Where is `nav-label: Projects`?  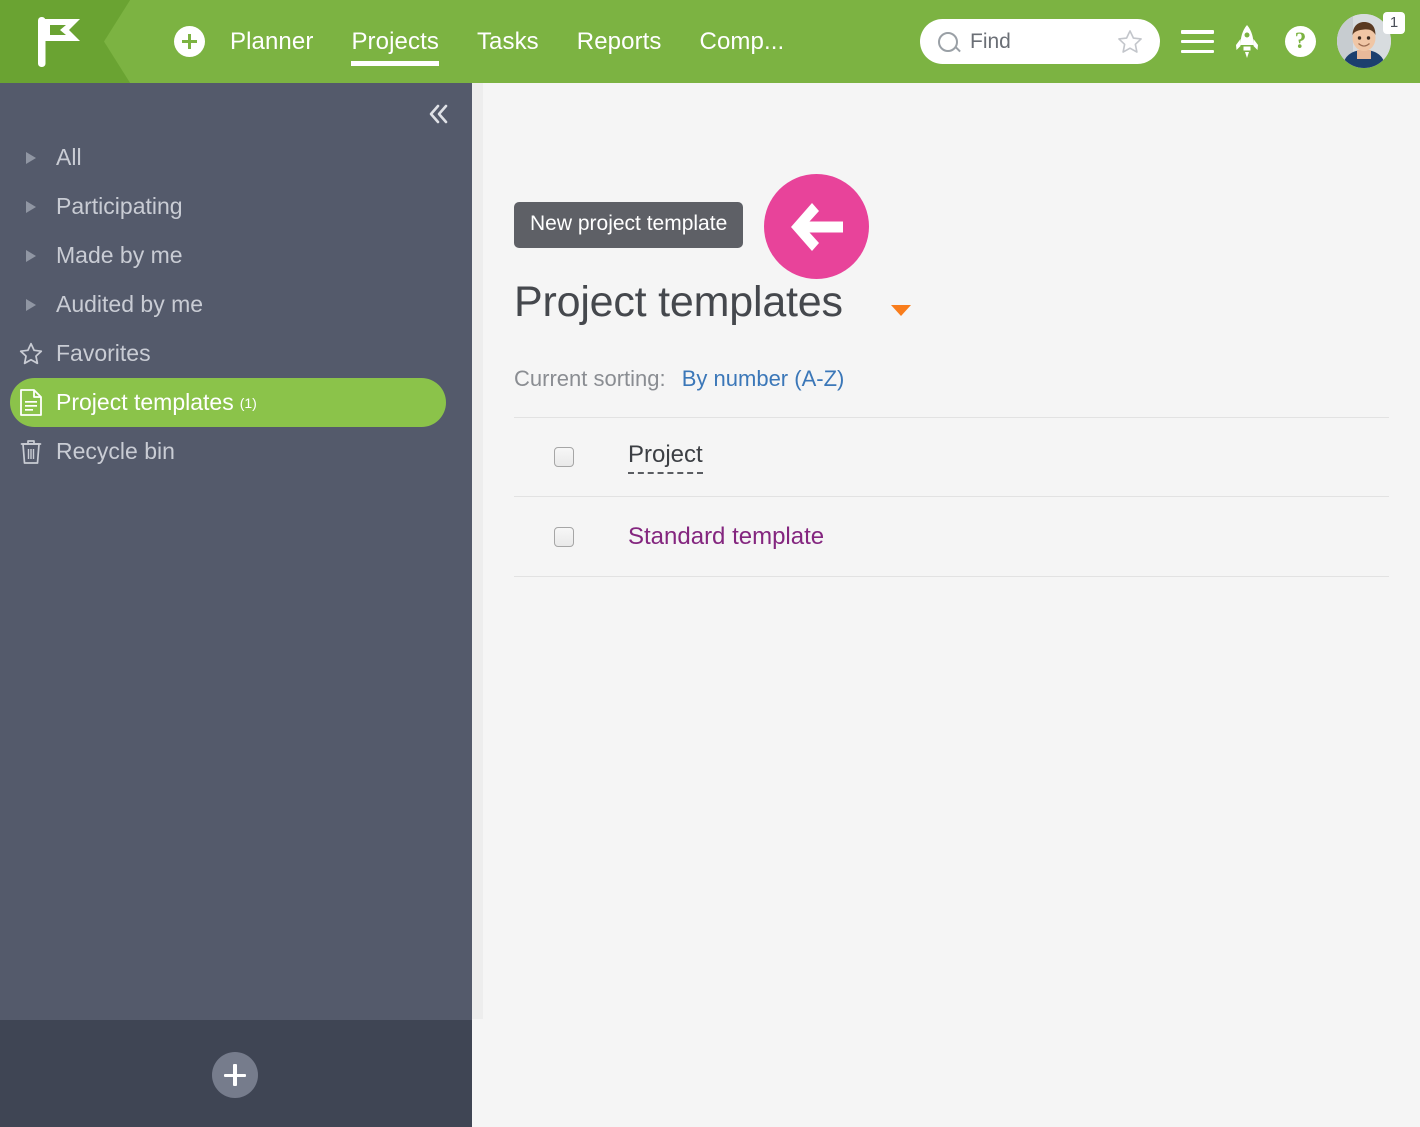
nav-label: Projects is located at coordinates (395, 41).